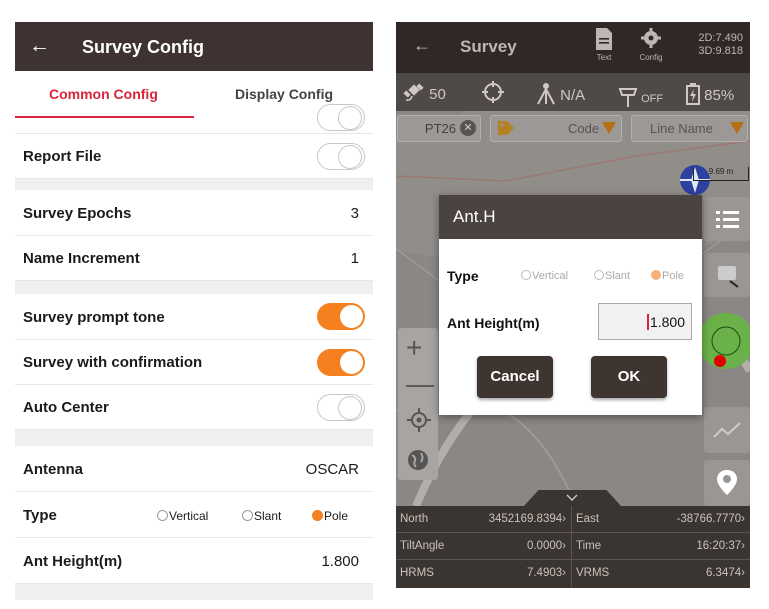 The width and height of the screenshot is (769, 609). What do you see at coordinates (629, 377) in the screenshot?
I see `ok-button: OK` at bounding box center [629, 377].